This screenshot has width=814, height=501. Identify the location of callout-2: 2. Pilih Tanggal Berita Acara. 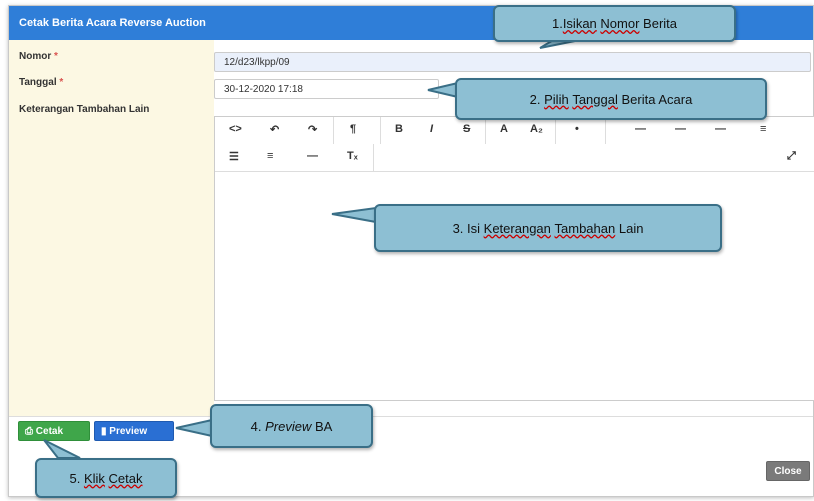
(611, 99).